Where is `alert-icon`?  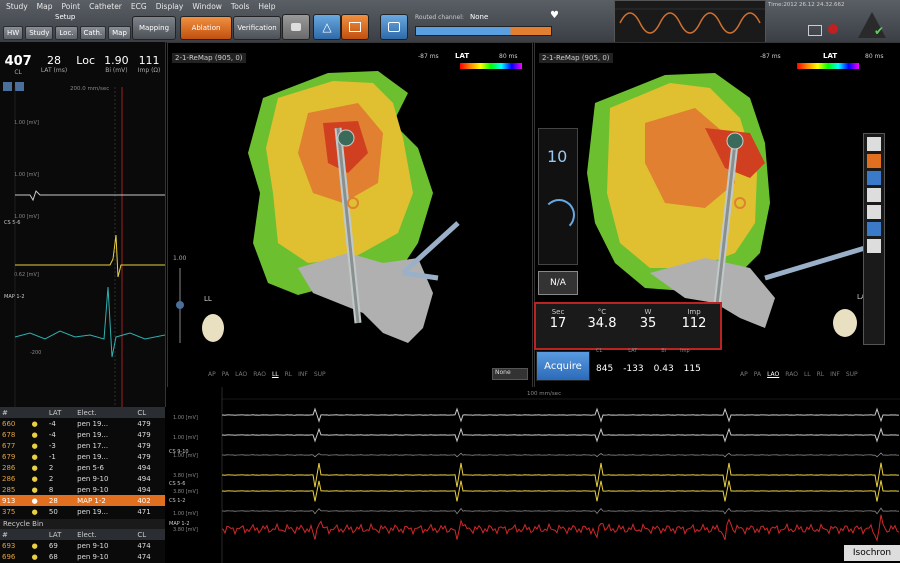
alert-icon is located at coordinates (833, 29).